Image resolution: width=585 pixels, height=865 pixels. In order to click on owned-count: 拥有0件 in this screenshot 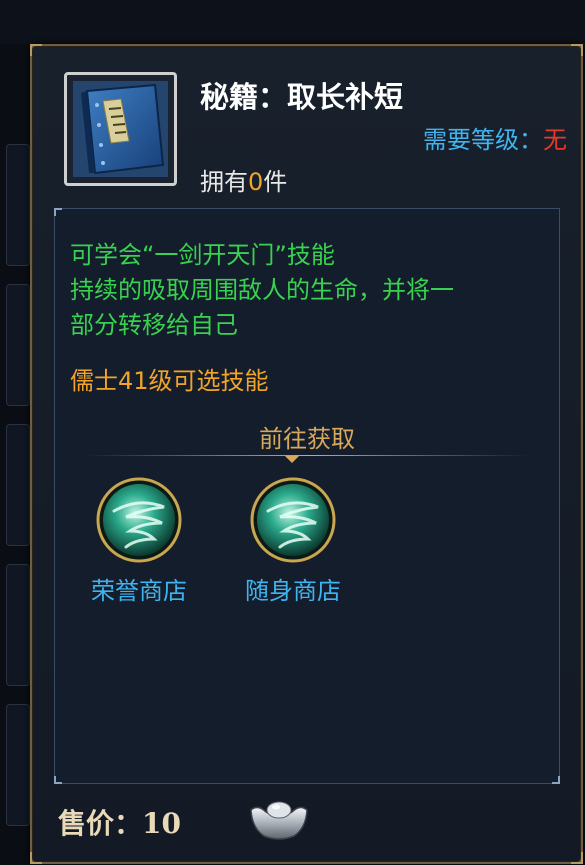, I will do `click(243, 179)`.